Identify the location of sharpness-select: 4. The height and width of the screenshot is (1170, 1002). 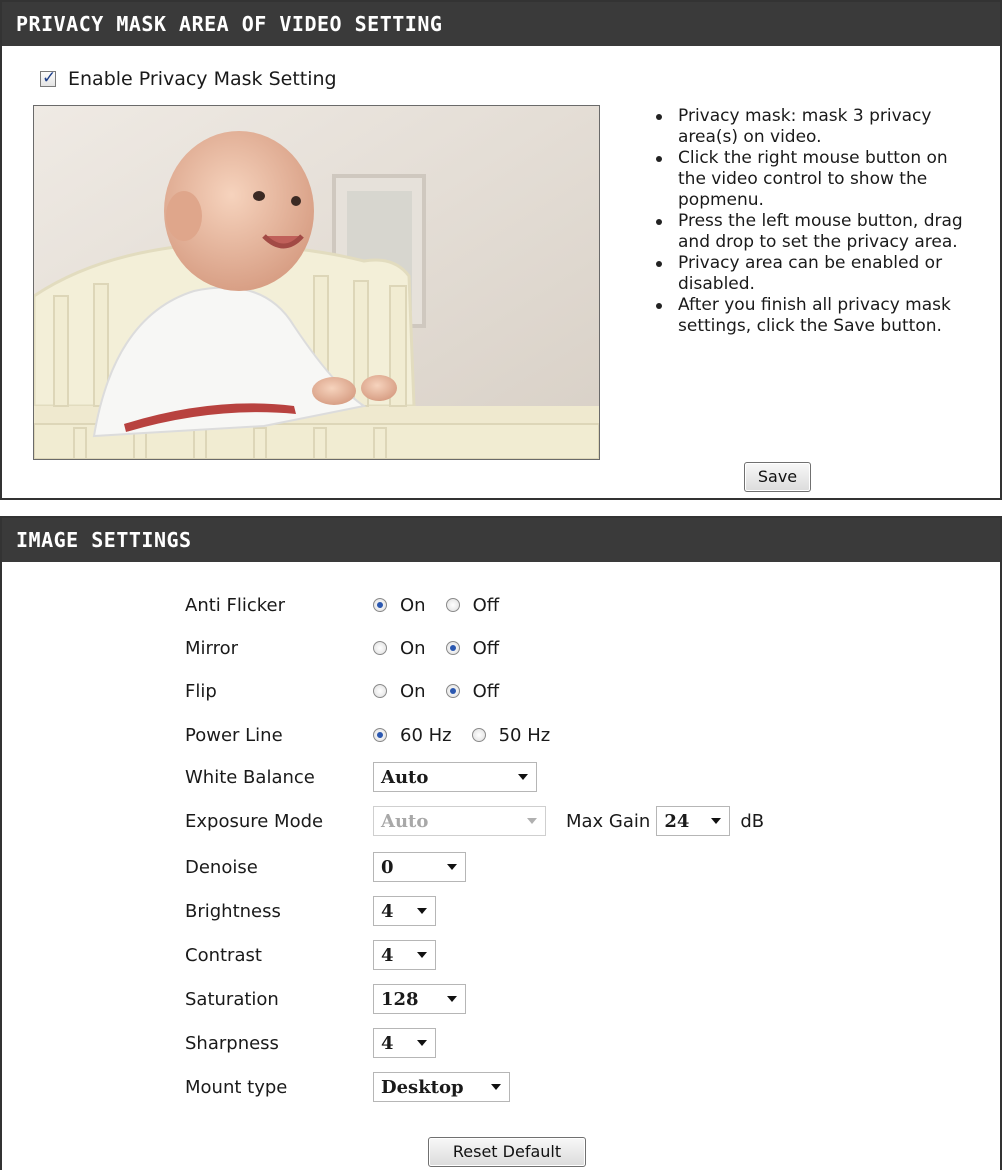
(404, 1043).